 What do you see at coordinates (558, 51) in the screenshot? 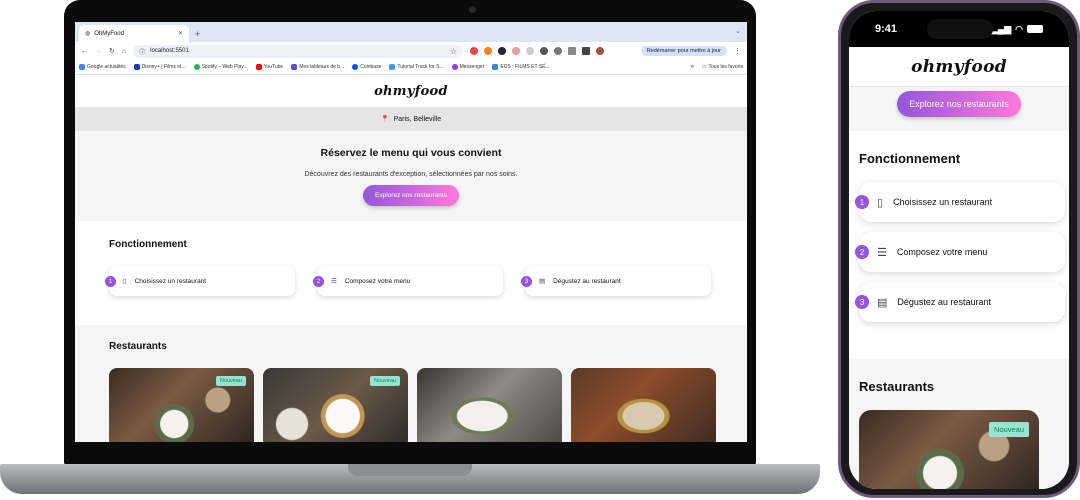
I see `puzzle-icon` at bounding box center [558, 51].